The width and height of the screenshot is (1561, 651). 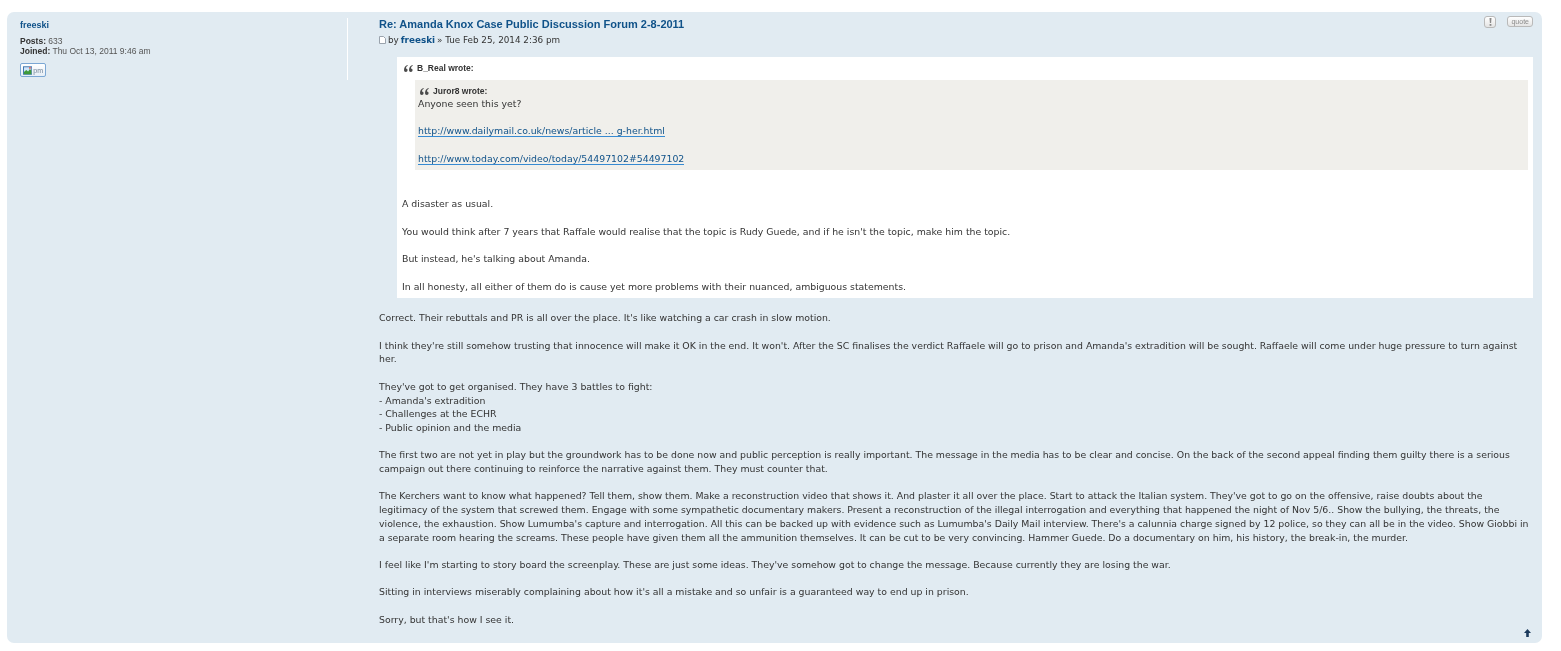 What do you see at coordinates (42, 42) in the screenshot?
I see `profile-detail: Posts: 633` at bounding box center [42, 42].